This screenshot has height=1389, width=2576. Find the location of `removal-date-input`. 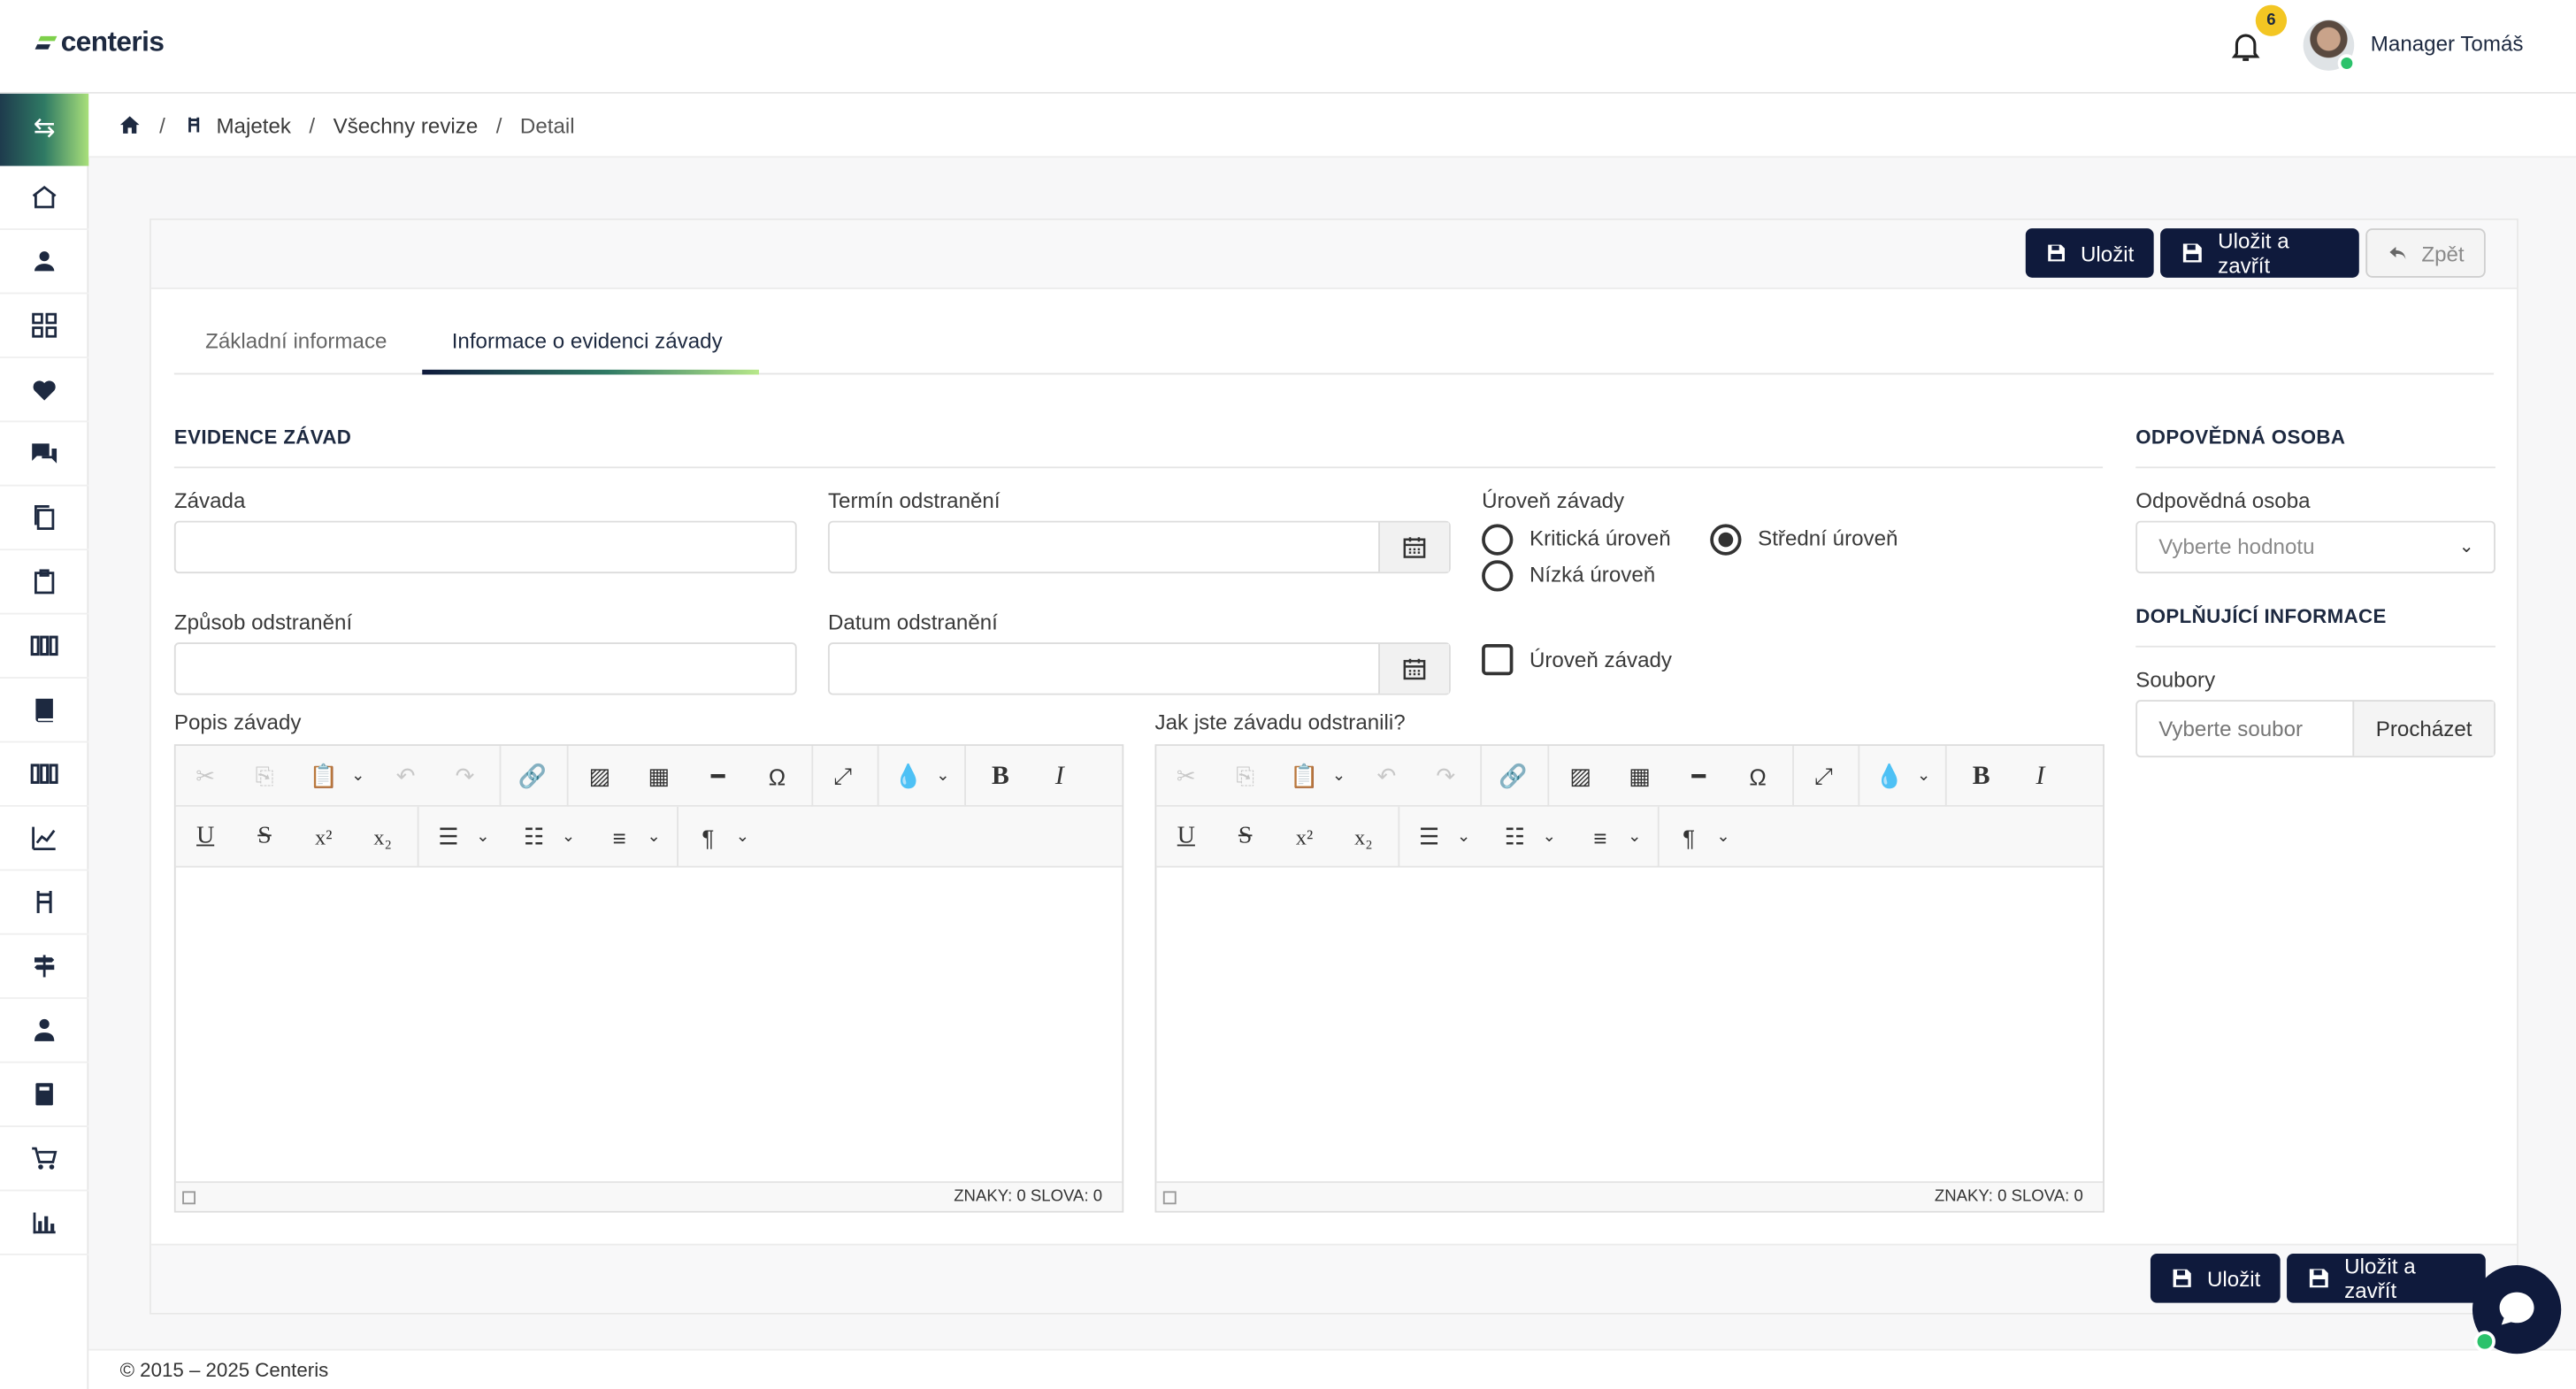

removal-date-input is located at coordinates (1139, 668).